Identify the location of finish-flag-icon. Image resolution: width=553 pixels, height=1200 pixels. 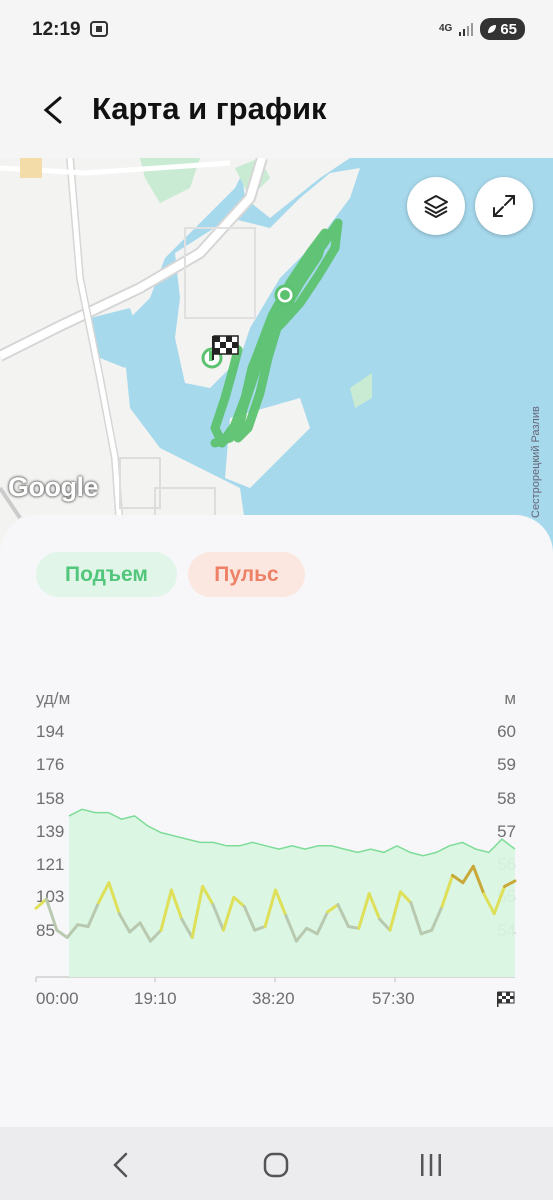
(506, 999).